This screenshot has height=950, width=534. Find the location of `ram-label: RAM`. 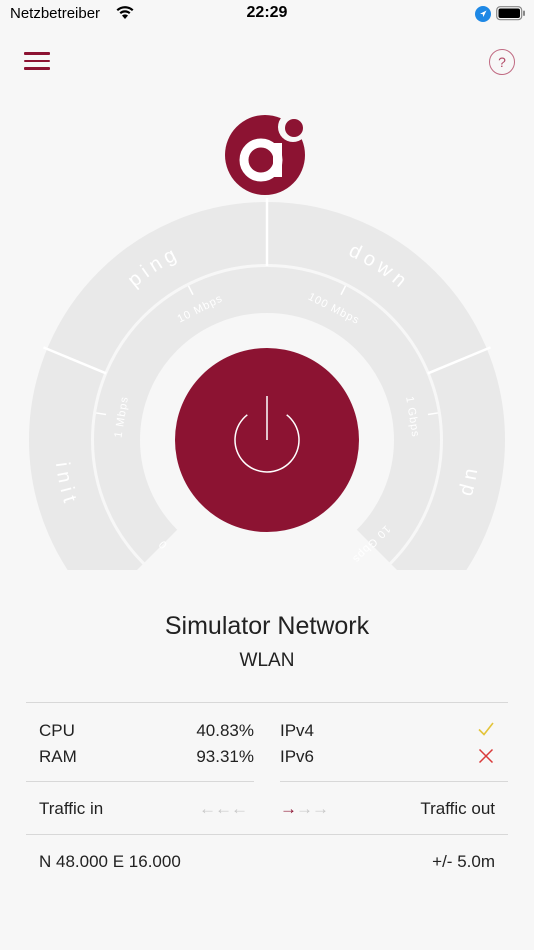

ram-label: RAM is located at coordinates (58, 756).